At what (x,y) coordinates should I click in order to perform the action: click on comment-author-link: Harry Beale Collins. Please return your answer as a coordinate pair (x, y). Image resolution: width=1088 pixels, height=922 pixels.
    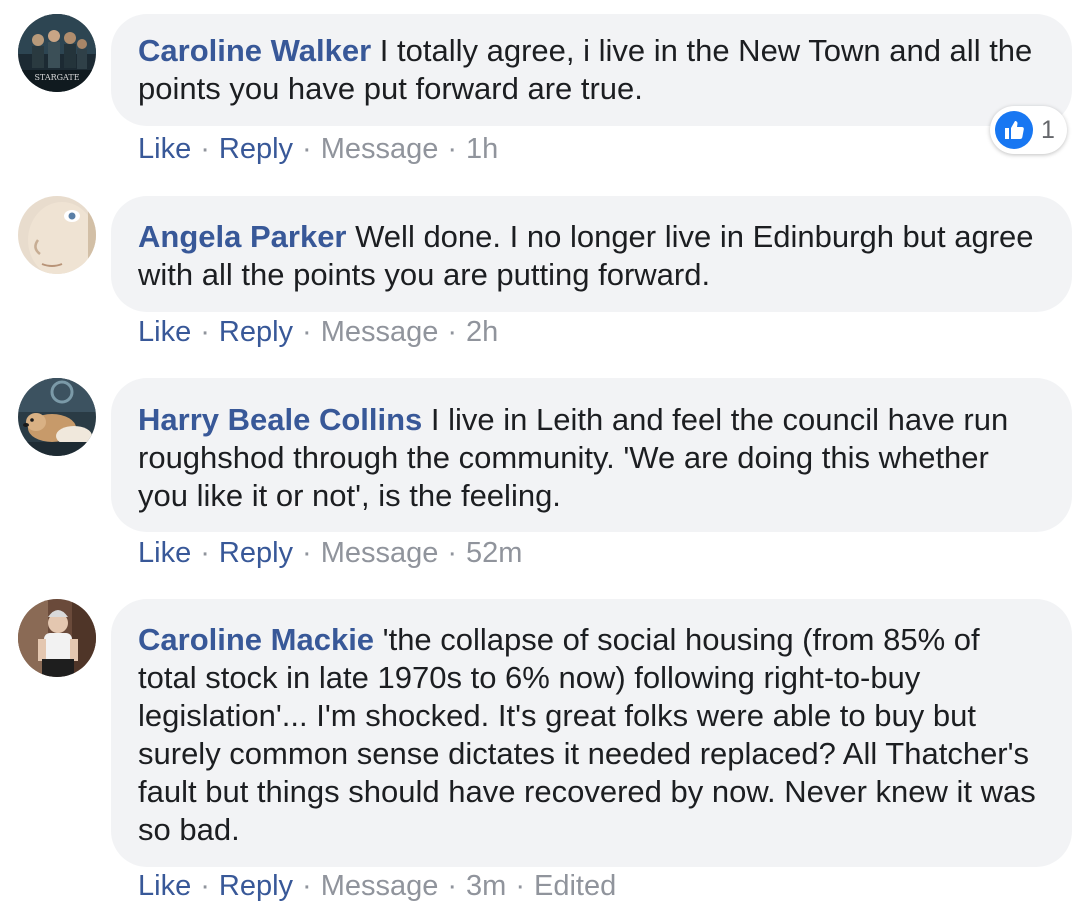
    Looking at the image, I should click on (280, 419).